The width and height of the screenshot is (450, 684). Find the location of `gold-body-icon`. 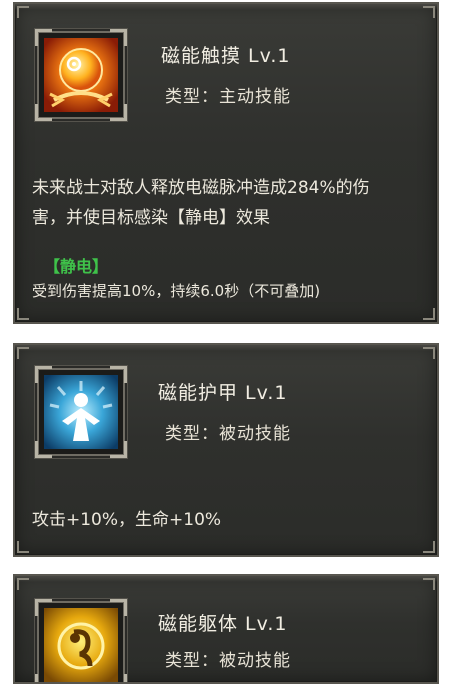

gold-body-icon is located at coordinates (81, 645).